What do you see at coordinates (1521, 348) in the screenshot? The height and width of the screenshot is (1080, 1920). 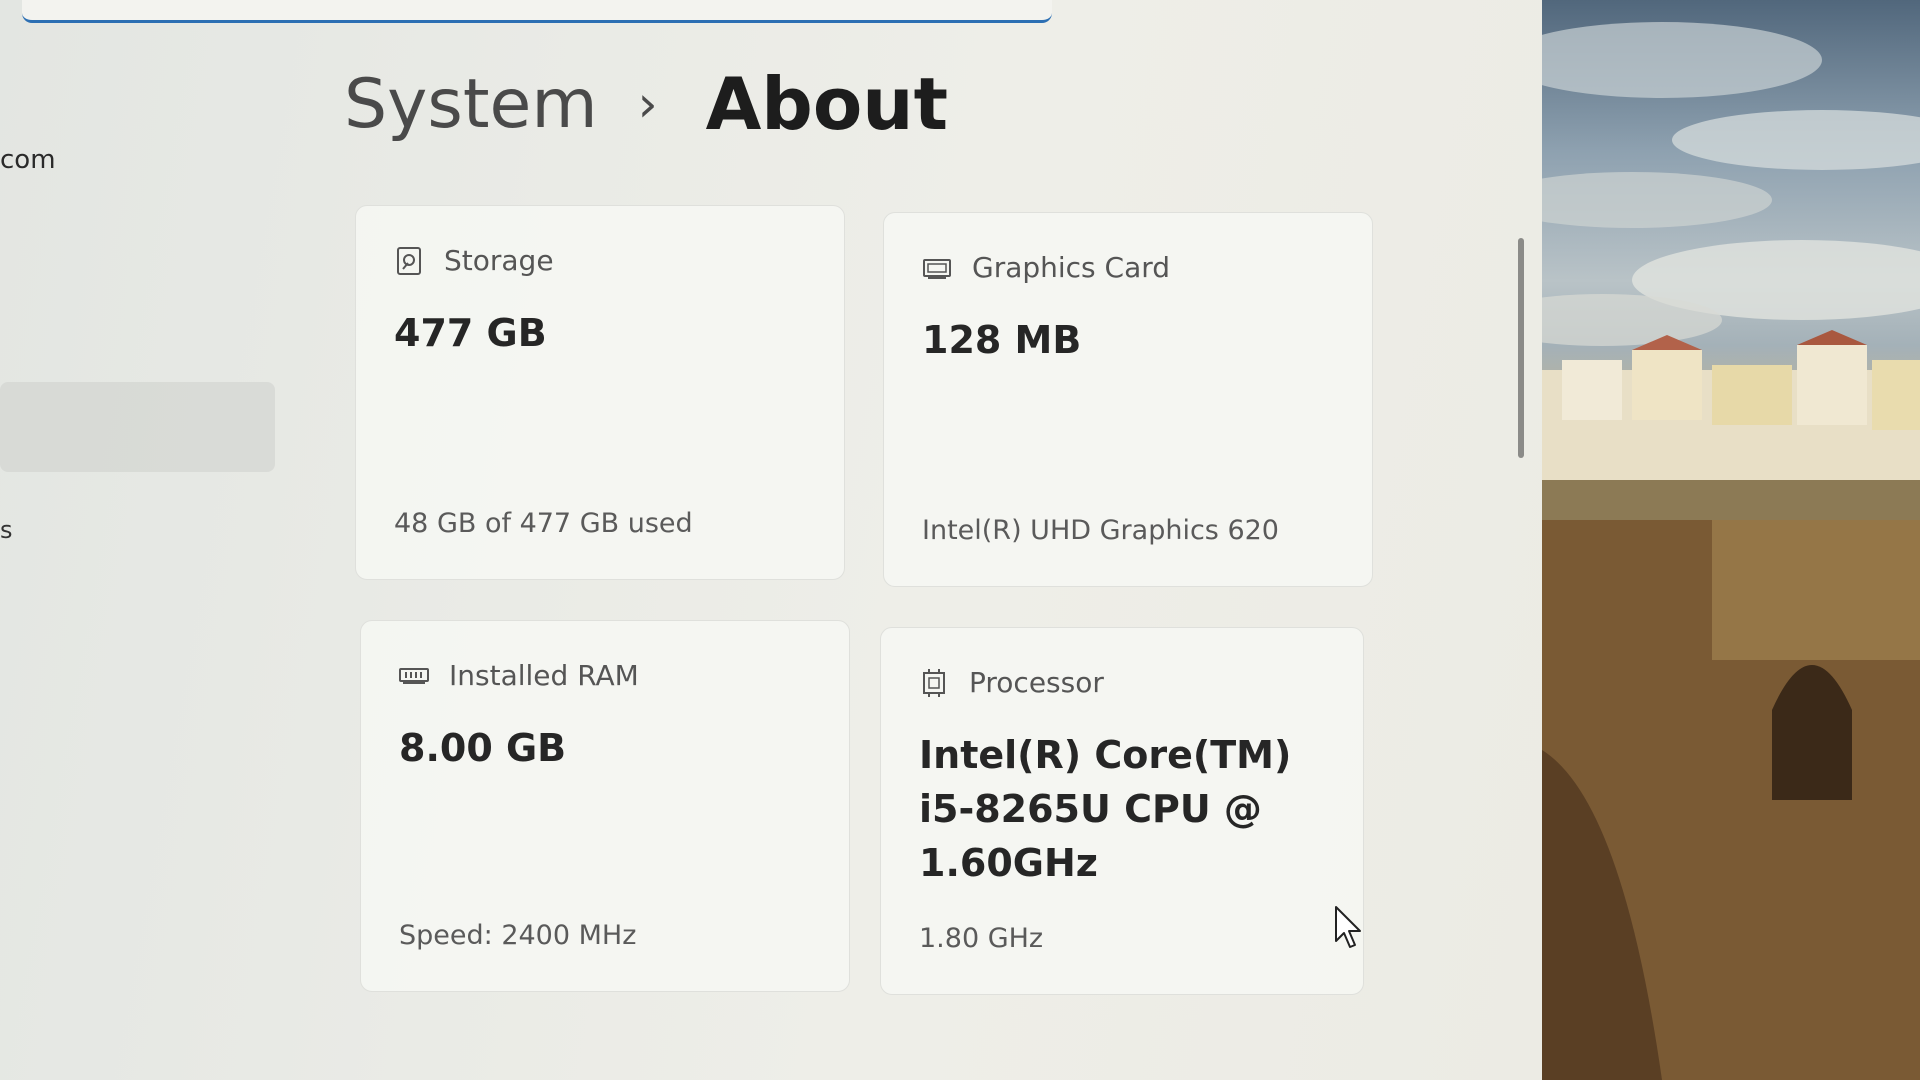 I see `scrollbar-thumb` at bounding box center [1521, 348].